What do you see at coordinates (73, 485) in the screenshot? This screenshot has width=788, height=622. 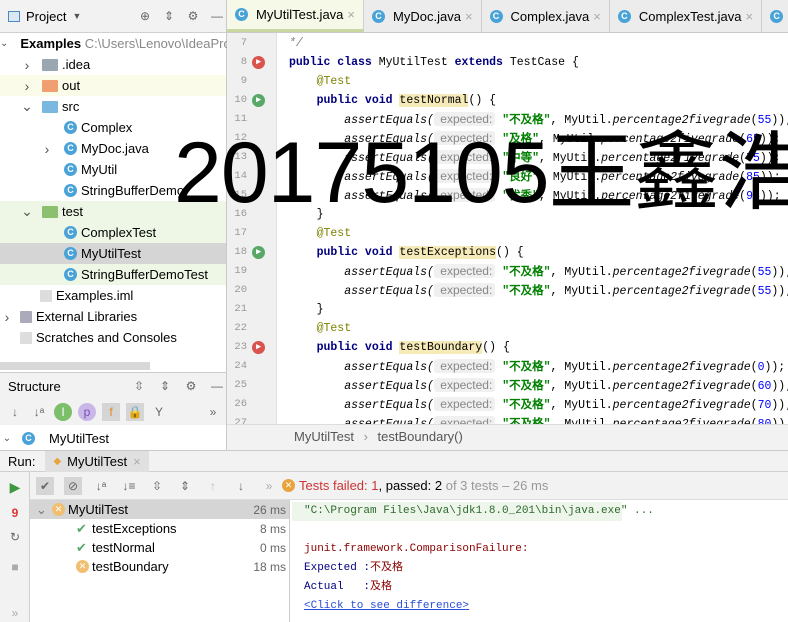 I see `show-ignored-icon: ⊘` at bounding box center [73, 485].